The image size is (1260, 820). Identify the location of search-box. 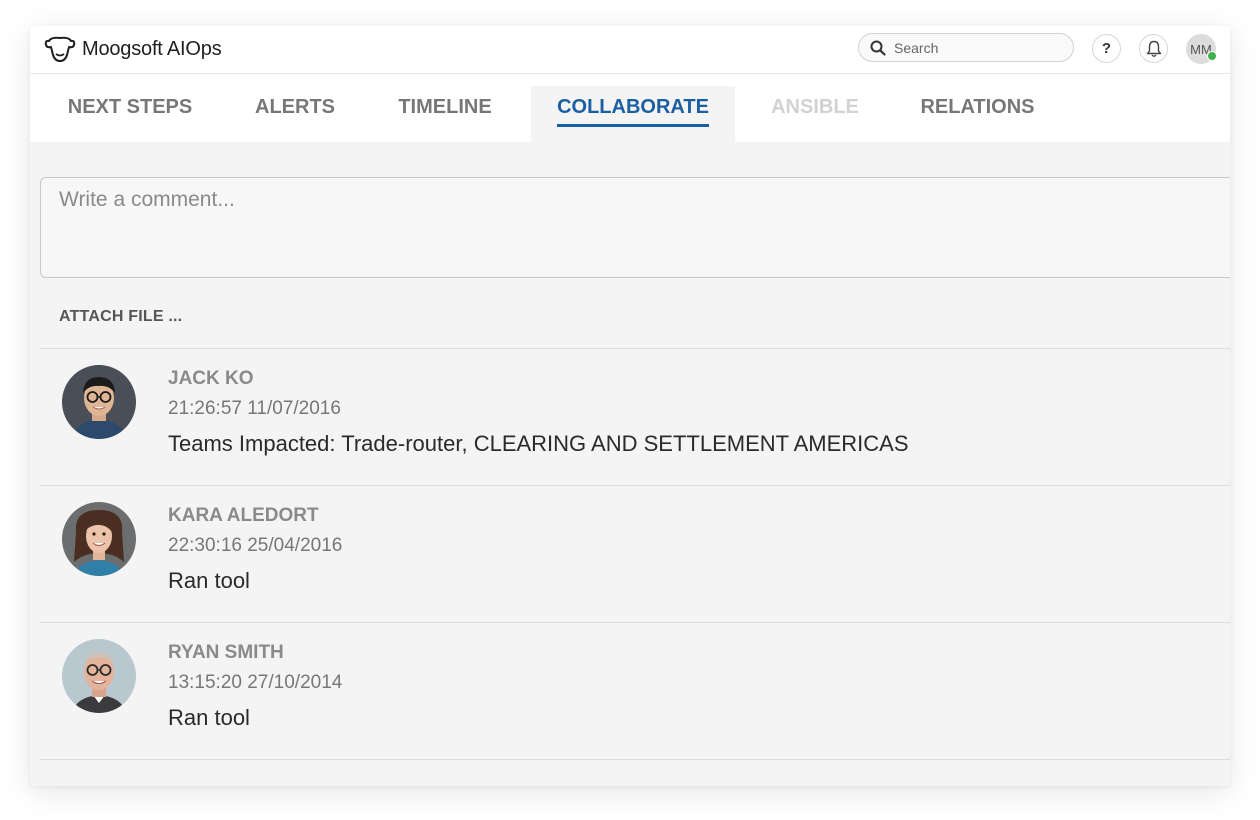
(966, 47).